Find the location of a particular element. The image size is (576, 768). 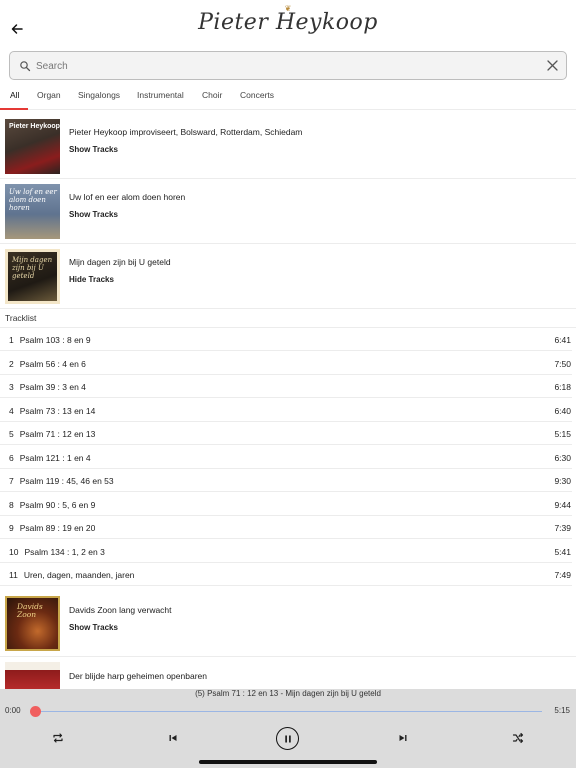

skip-next-icon is located at coordinates (403, 738).